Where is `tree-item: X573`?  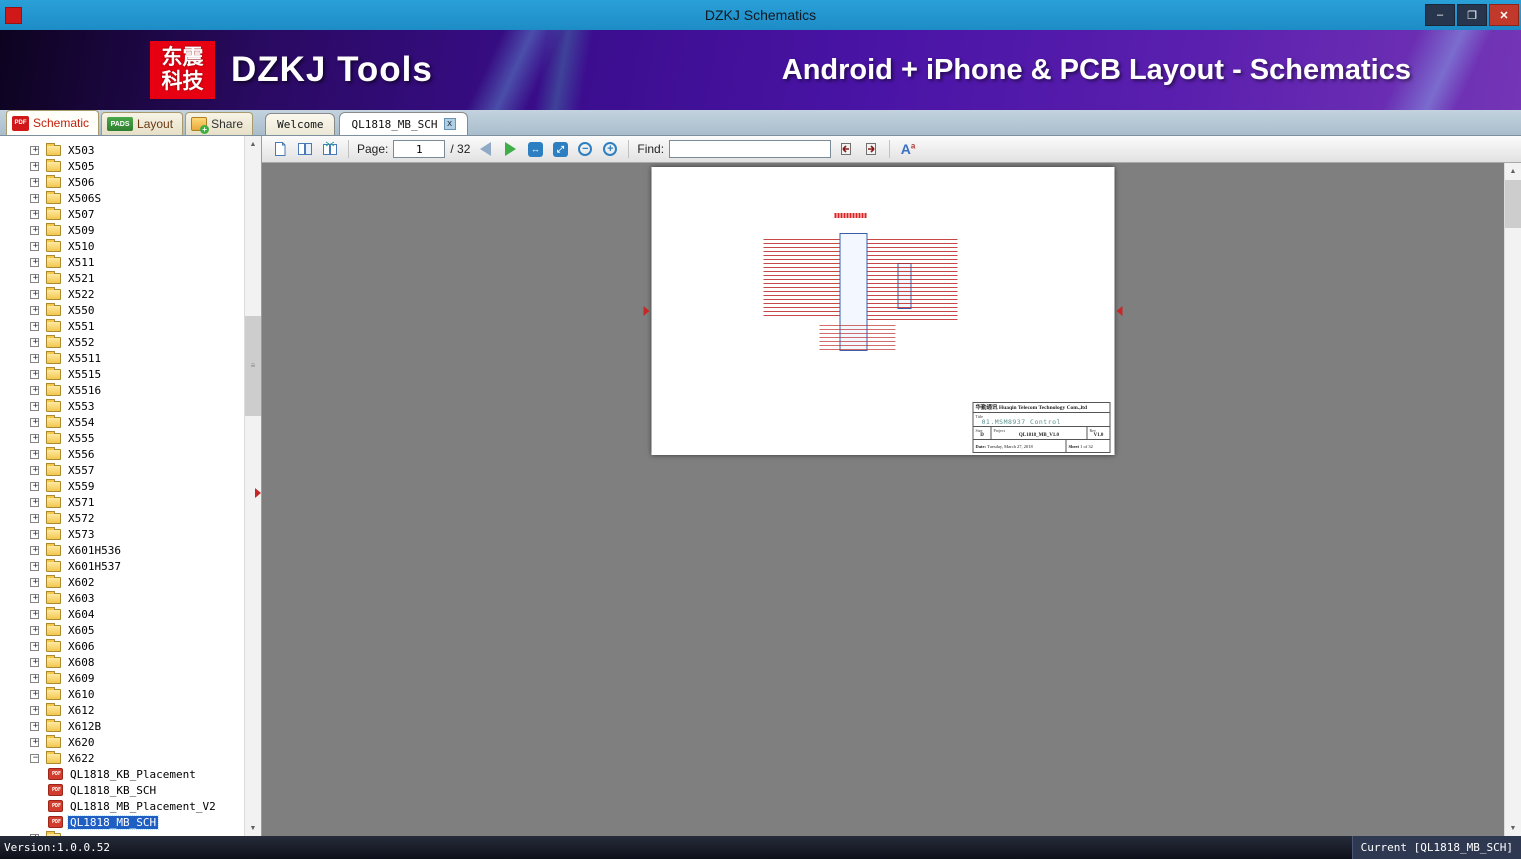 tree-item: X573 is located at coordinates (122, 534).